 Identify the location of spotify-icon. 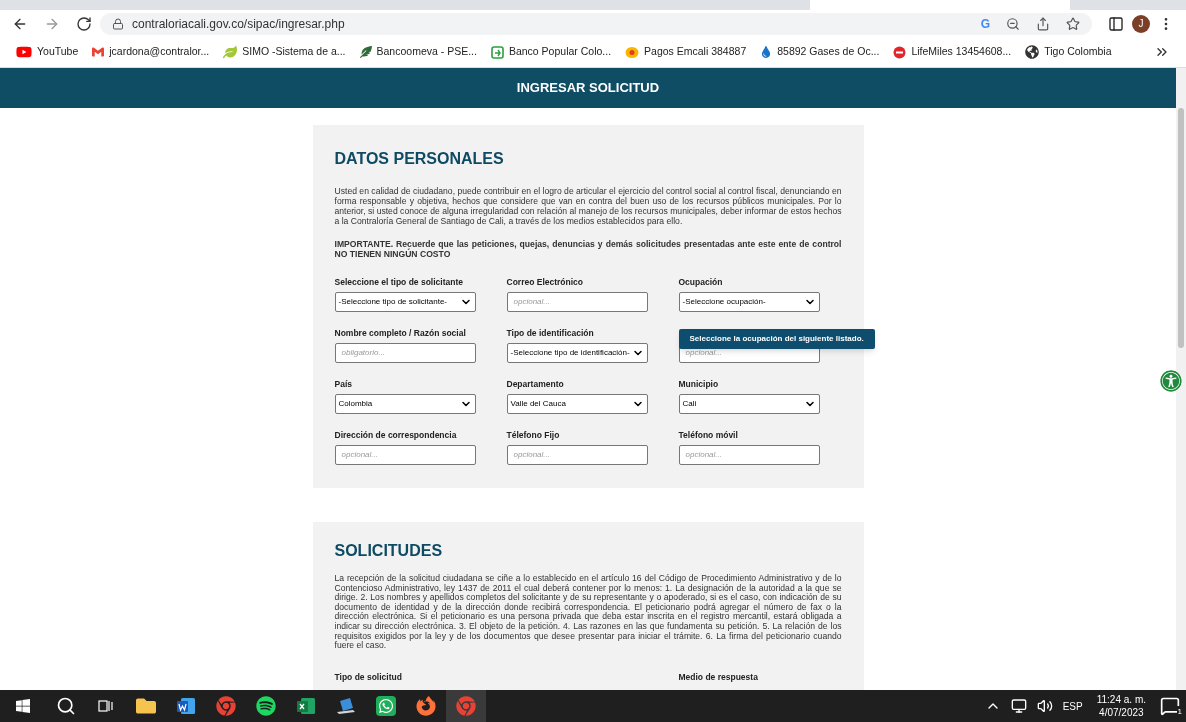
(266, 706).